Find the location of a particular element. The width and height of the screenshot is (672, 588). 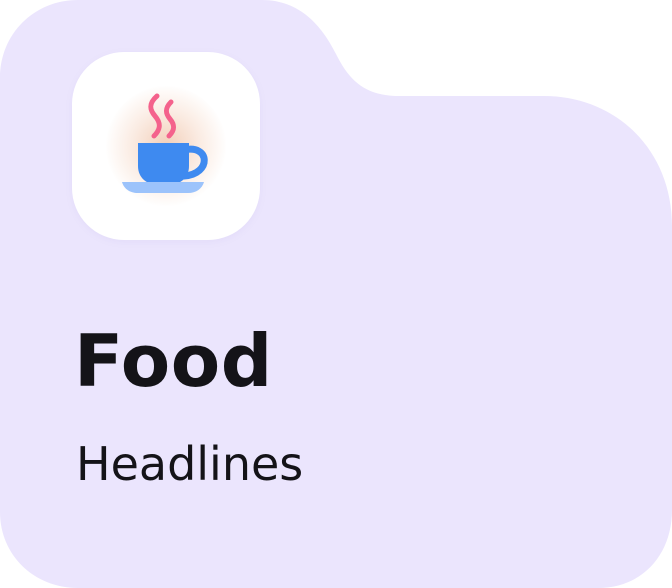

category-title: Food is located at coordinates (173, 361).